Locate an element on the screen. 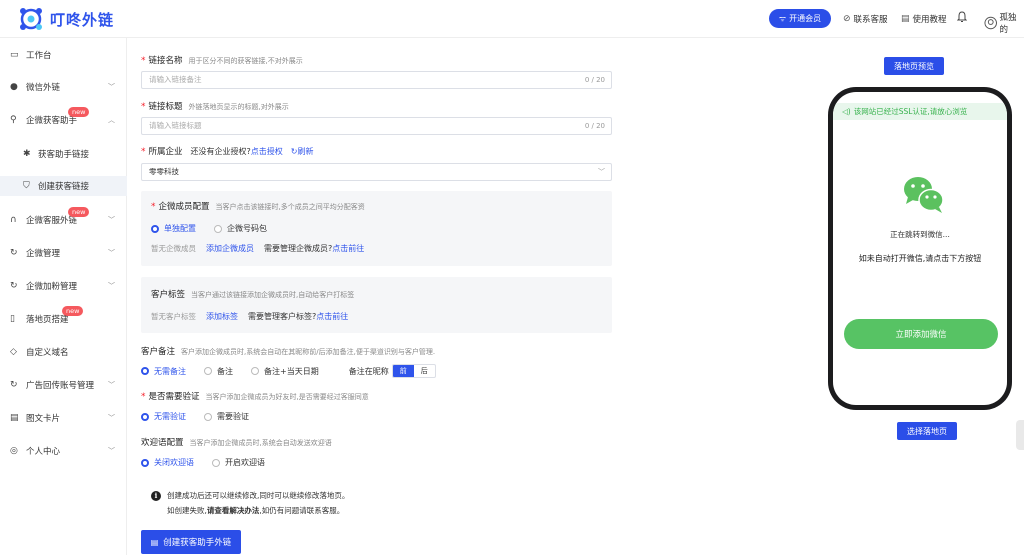  user-icon: ◎ is located at coordinates (14, 451).